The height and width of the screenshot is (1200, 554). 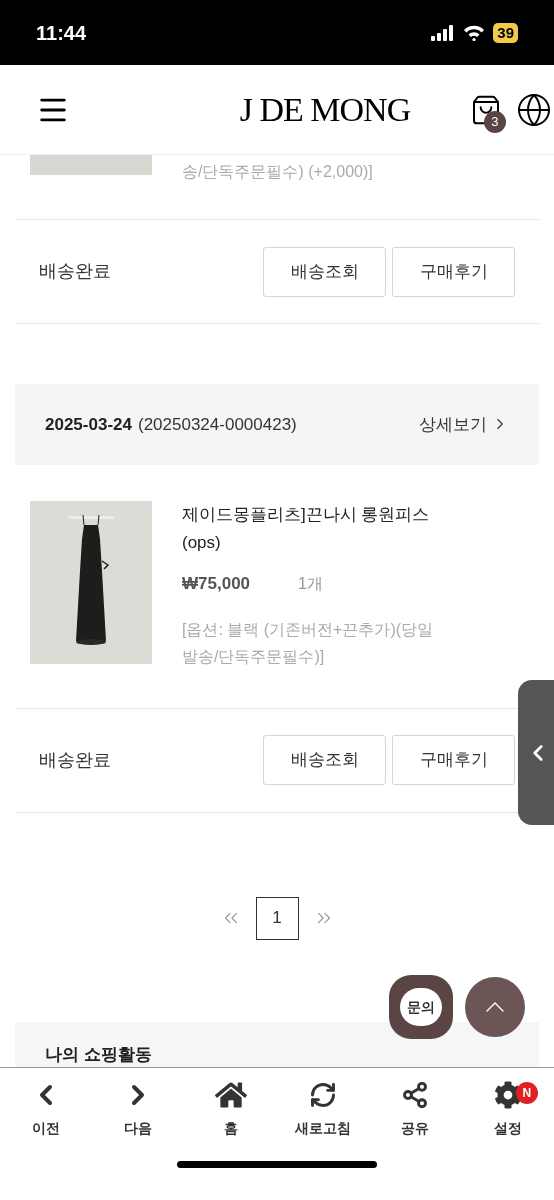 What do you see at coordinates (421, 1007) in the screenshot?
I see `inquiry-button: 문의` at bounding box center [421, 1007].